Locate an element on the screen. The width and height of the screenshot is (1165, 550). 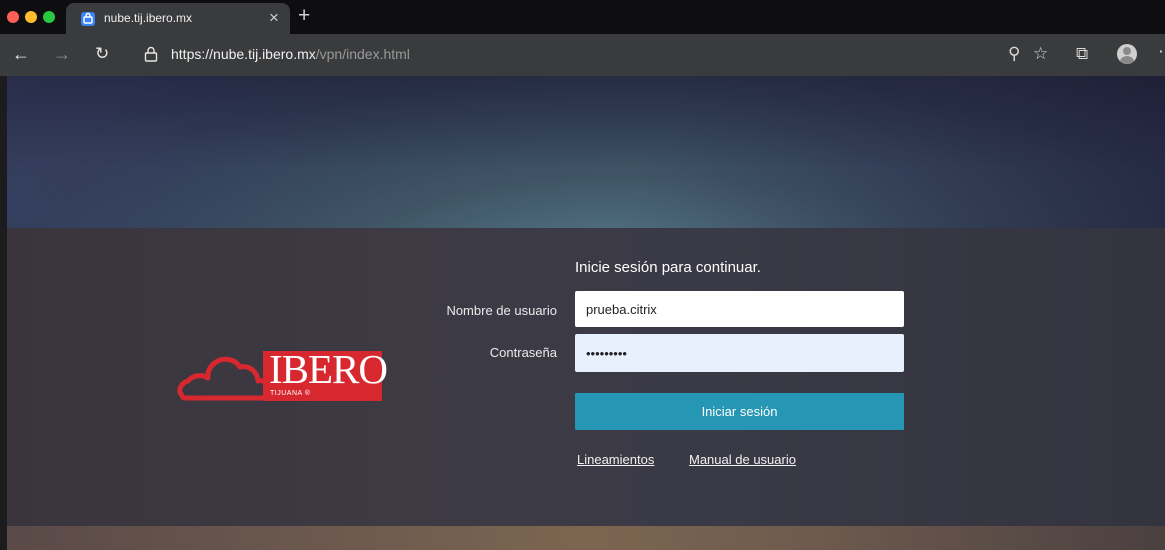
reload-icon: ↻ is located at coordinates (102, 54).